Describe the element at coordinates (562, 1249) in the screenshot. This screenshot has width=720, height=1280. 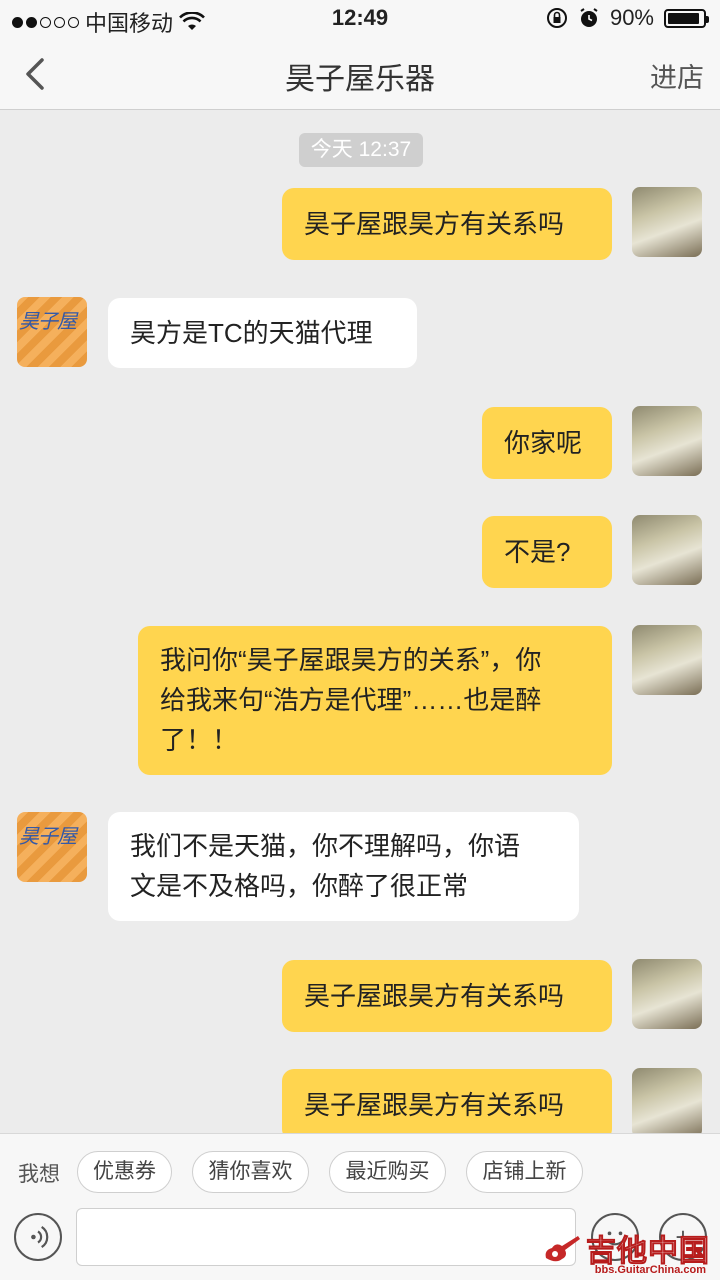
I see `guitar-logo-icon` at that location.